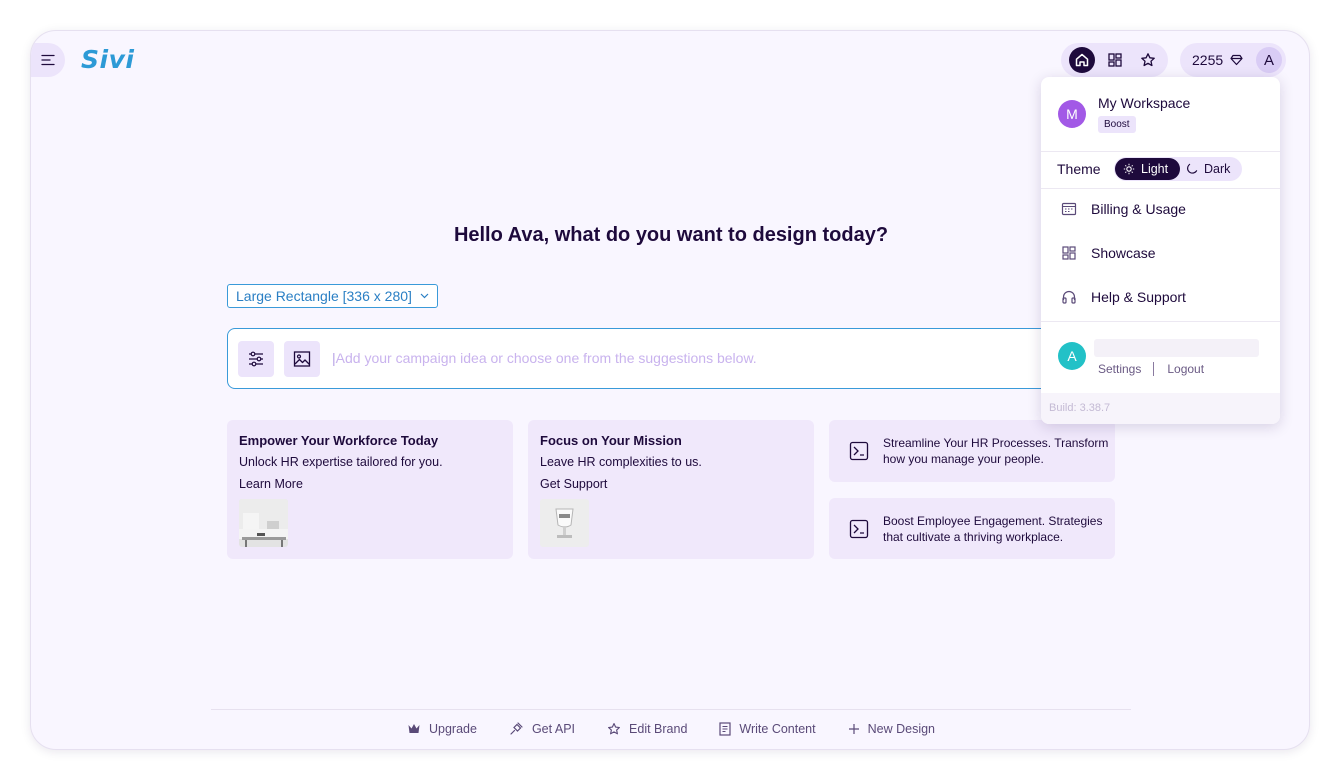  I want to click on settings-link: Settings, so click(1119, 369).